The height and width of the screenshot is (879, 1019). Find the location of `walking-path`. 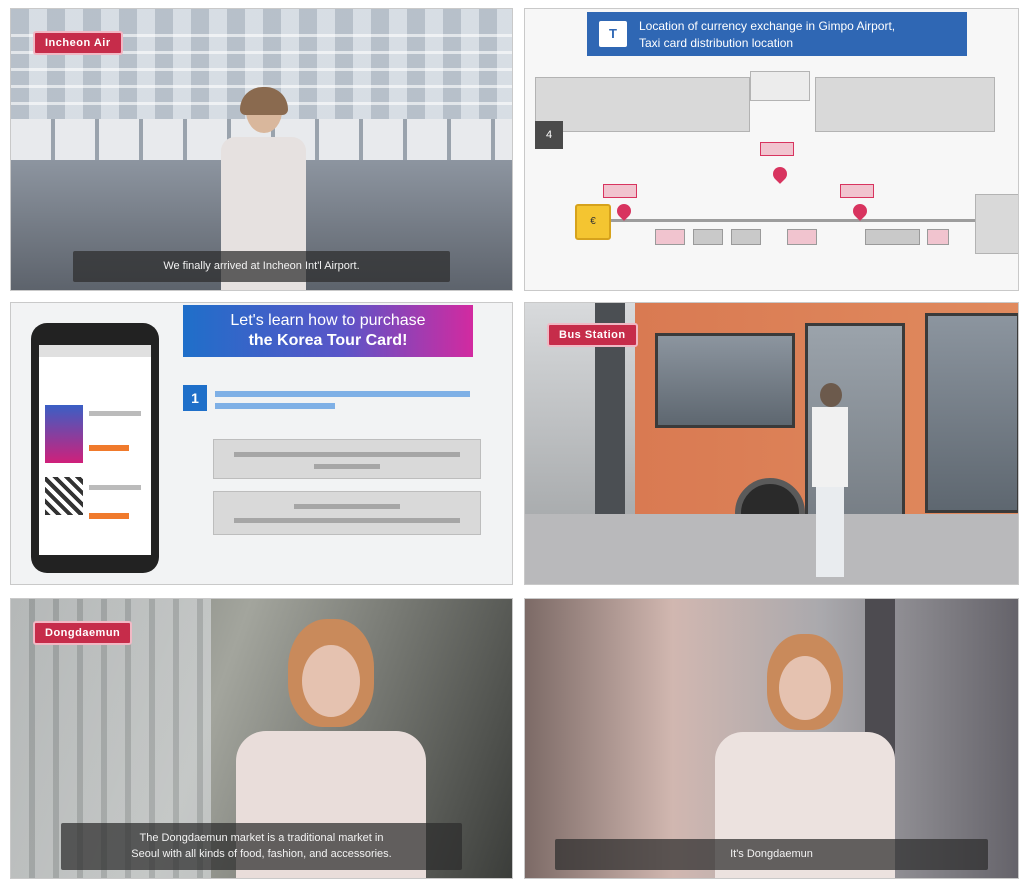

walking-path is located at coordinates (796, 220).